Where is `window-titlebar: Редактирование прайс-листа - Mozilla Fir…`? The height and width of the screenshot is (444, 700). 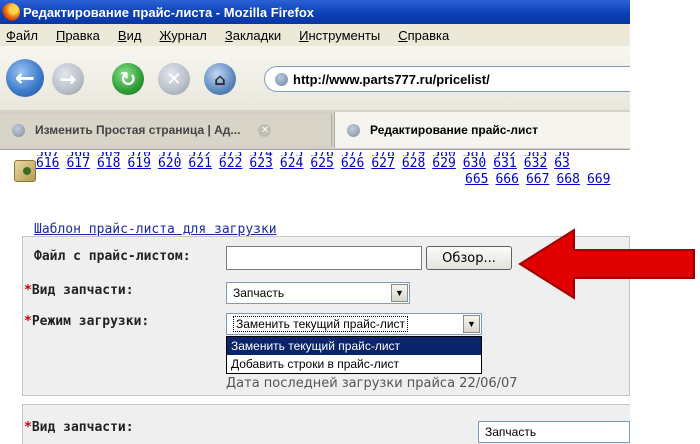
window-titlebar: Редактирование прайс-листа - Mozilla Fir… is located at coordinates (315, 12).